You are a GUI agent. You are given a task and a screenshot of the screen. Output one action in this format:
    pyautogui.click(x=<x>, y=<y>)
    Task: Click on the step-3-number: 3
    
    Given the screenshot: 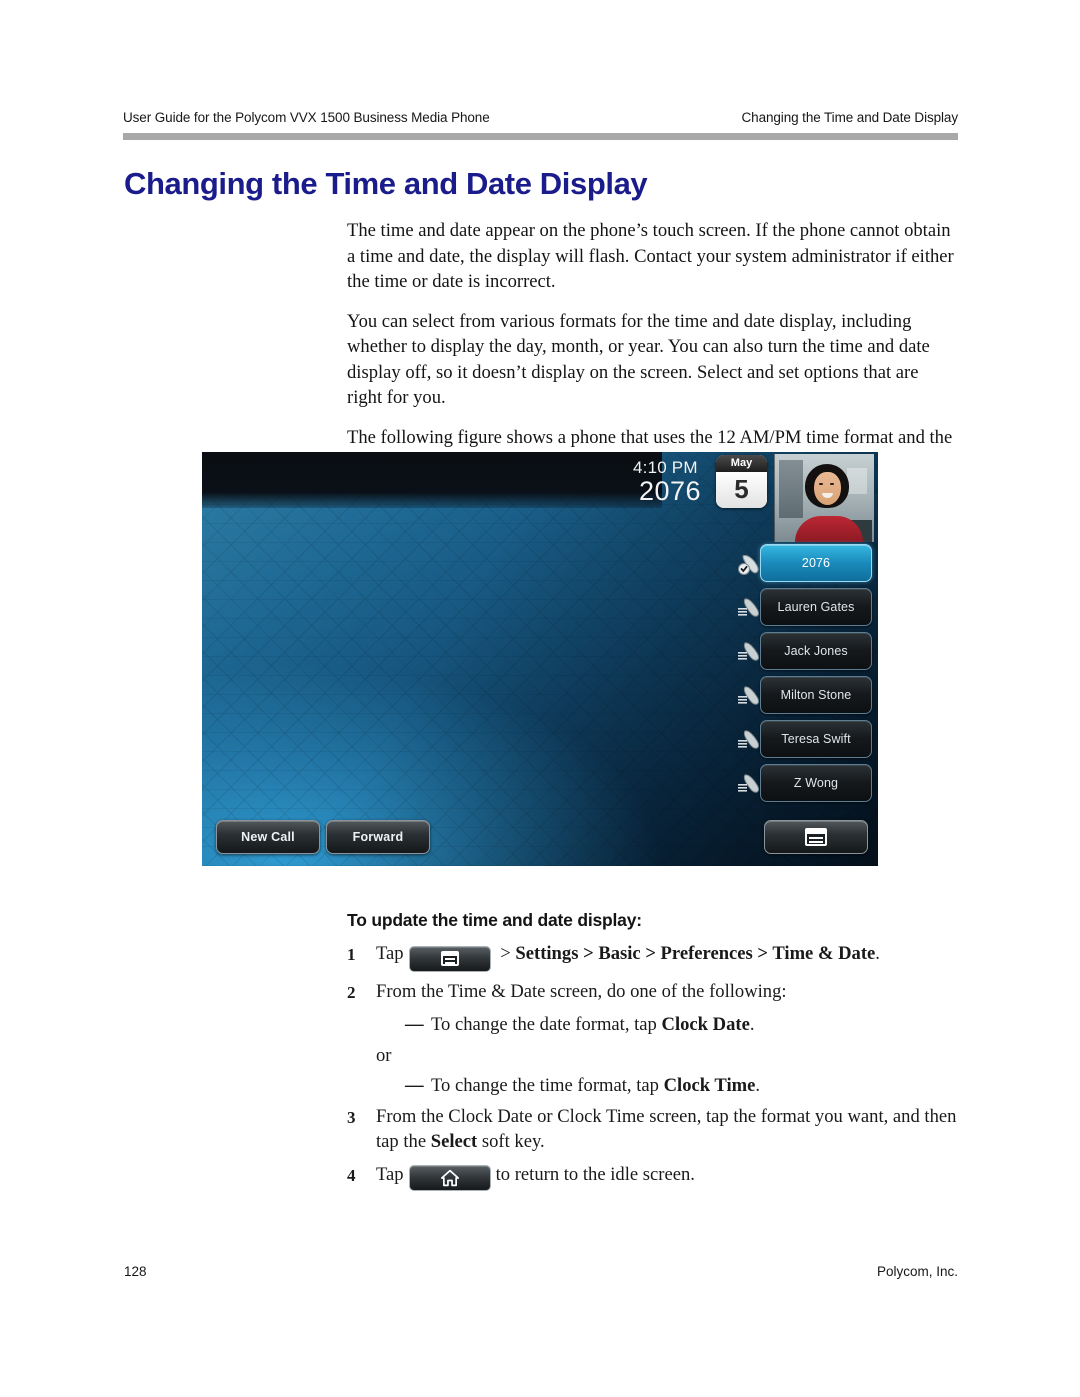 What is the action you would take?
    pyautogui.click(x=351, y=1117)
    